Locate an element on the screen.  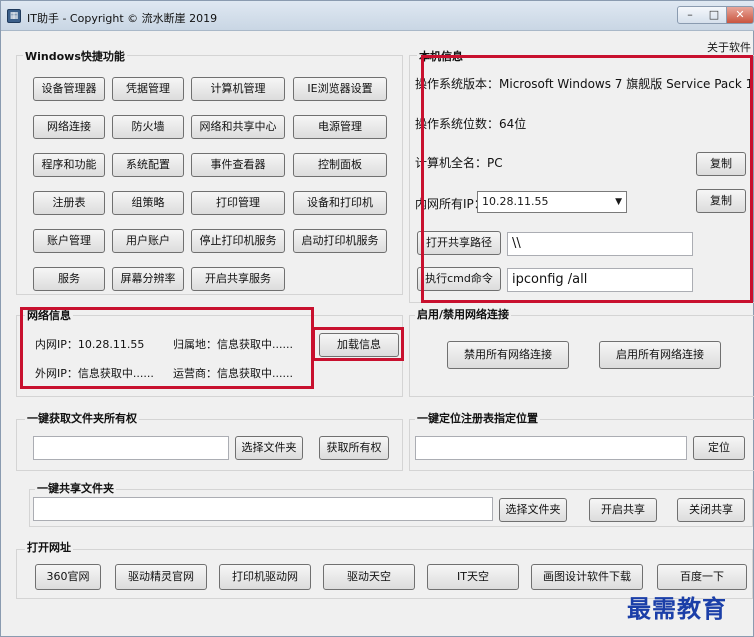
take-ownership-button: 获取所有权 is located at coordinates (354, 448).